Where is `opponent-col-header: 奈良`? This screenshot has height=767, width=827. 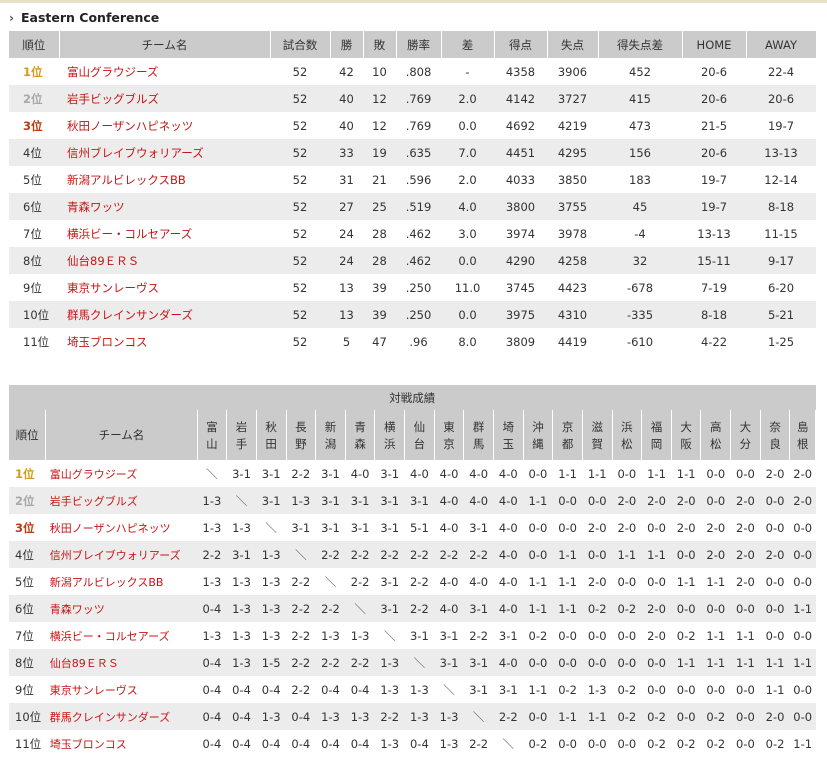
opponent-col-header: 奈良 is located at coordinates (775, 435).